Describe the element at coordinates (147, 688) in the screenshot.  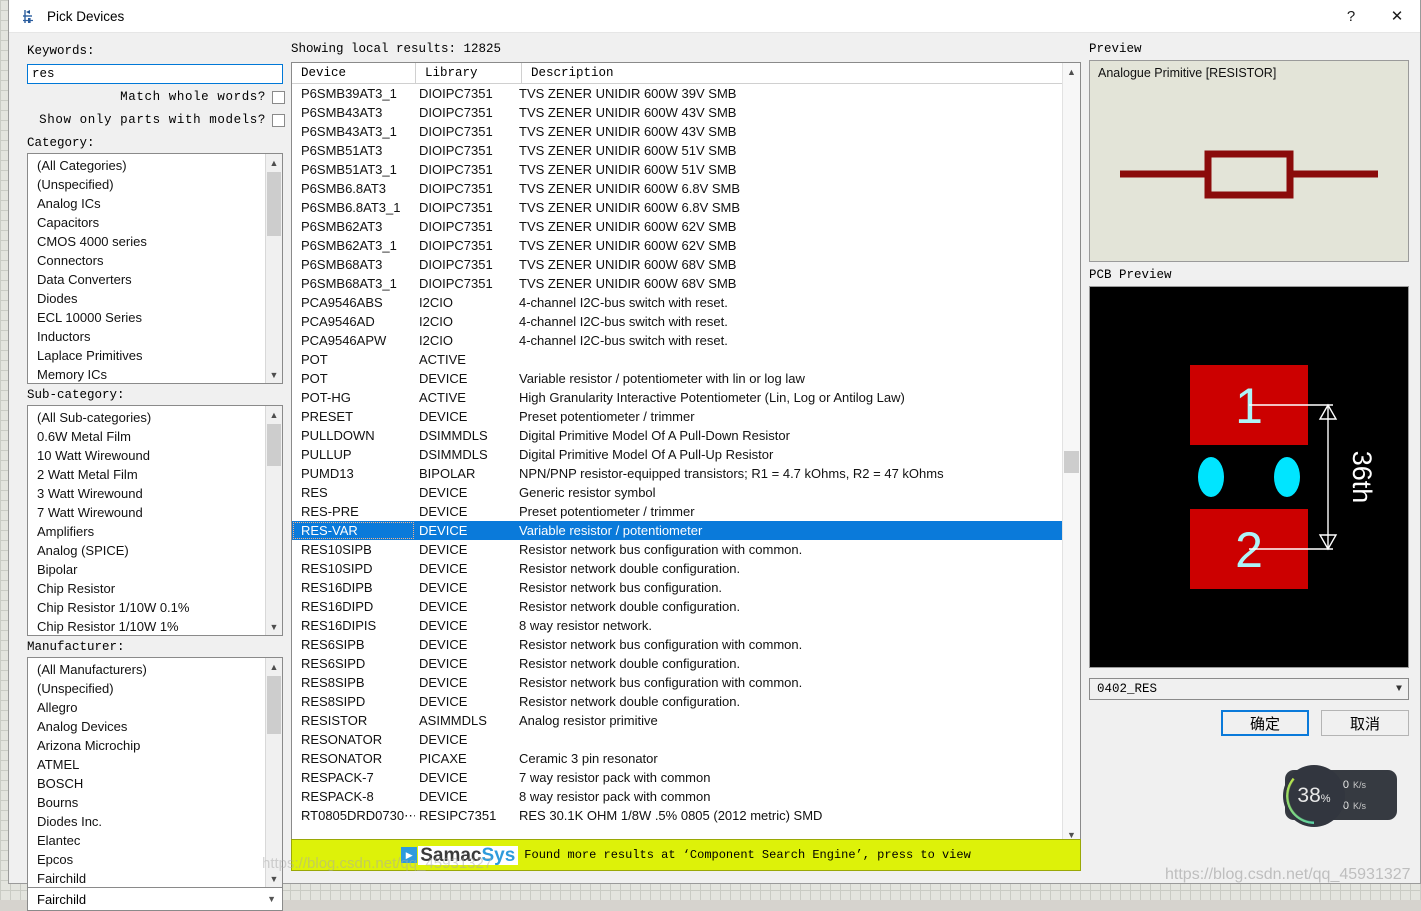
I see `manufacturer-list-item: (Unspecified)` at that location.